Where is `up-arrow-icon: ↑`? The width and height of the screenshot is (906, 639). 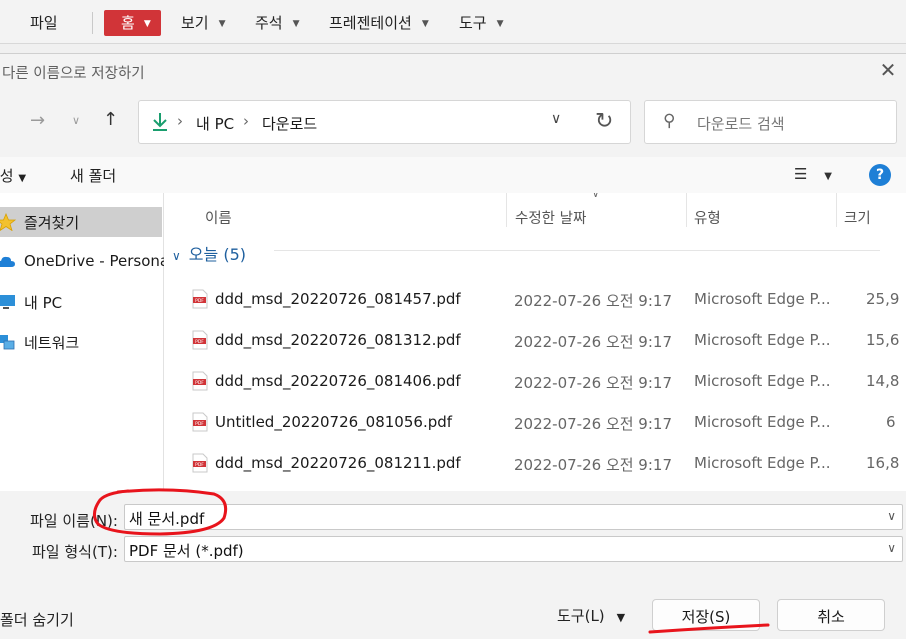
up-arrow-icon: ↑ is located at coordinates (110, 119).